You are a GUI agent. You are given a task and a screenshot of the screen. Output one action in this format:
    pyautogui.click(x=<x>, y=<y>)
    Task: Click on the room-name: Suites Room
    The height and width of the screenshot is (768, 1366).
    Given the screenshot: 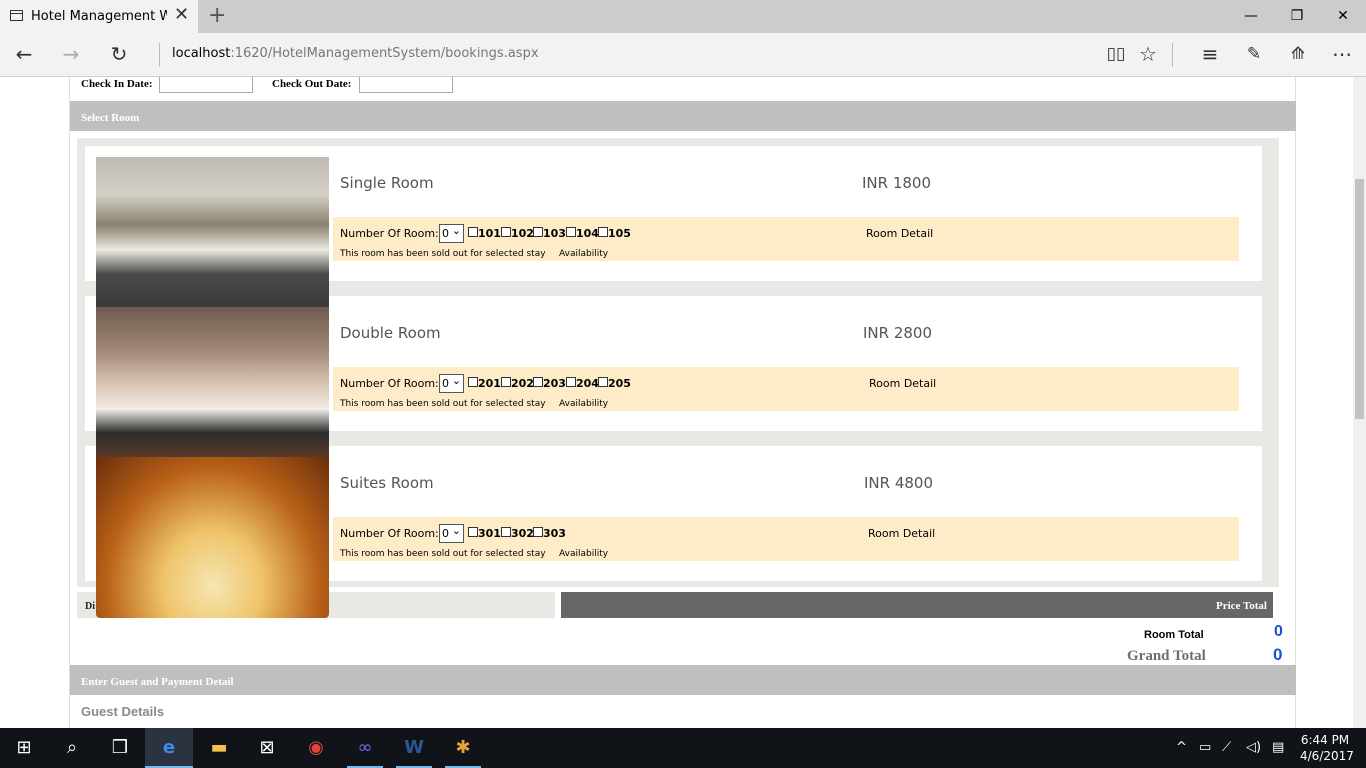 What is the action you would take?
    pyautogui.click(x=387, y=483)
    